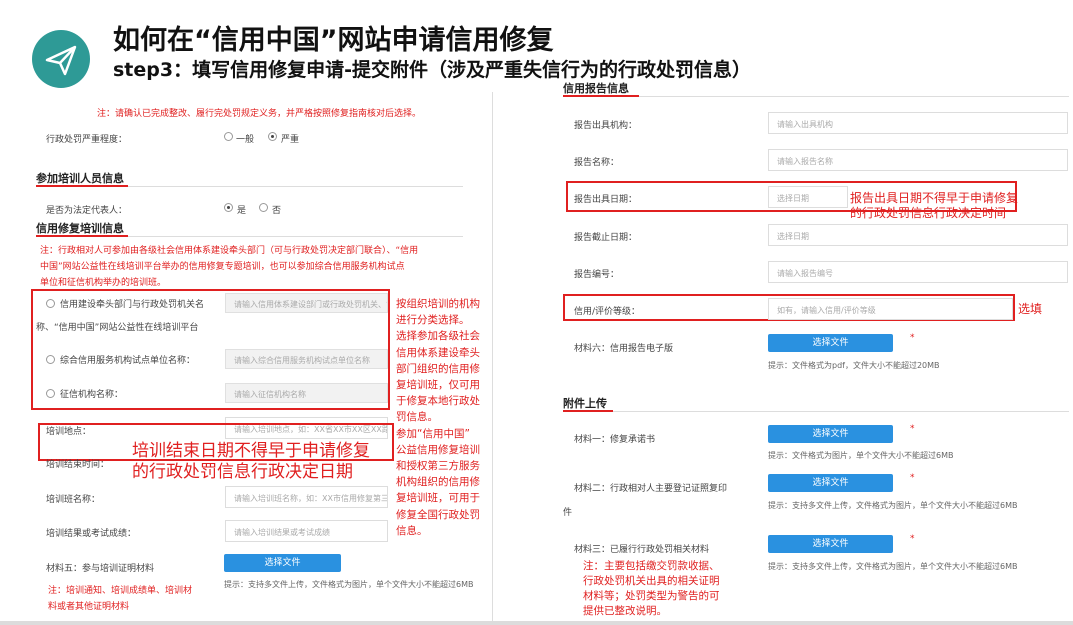  What do you see at coordinates (306, 303) in the screenshot?
I see `org-1-input: 请输入信用体系建设部门或行政处罚机关、“信` at bounding box center [306, 303].